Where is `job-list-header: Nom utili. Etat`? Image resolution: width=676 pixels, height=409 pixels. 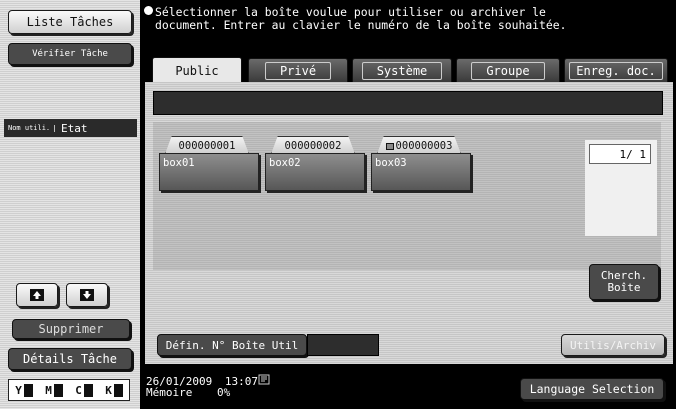
job-list-header: Nom utili. Etat is located at coordinates (70, 128).